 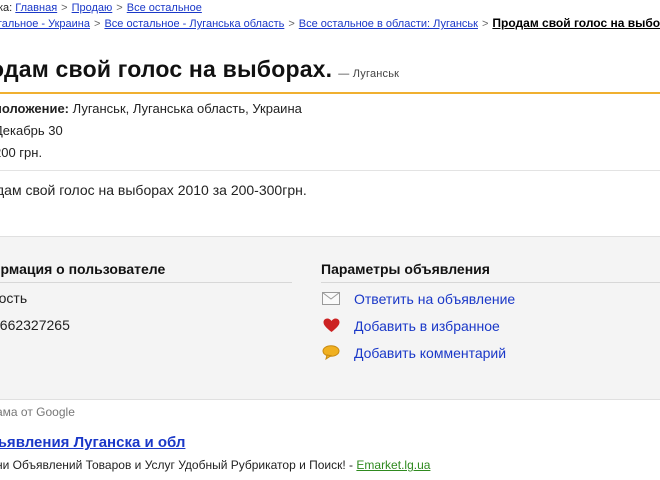 I want to click on page-title: одам свой голос на выборах. — Луганськ, so click(x=199, y=69).